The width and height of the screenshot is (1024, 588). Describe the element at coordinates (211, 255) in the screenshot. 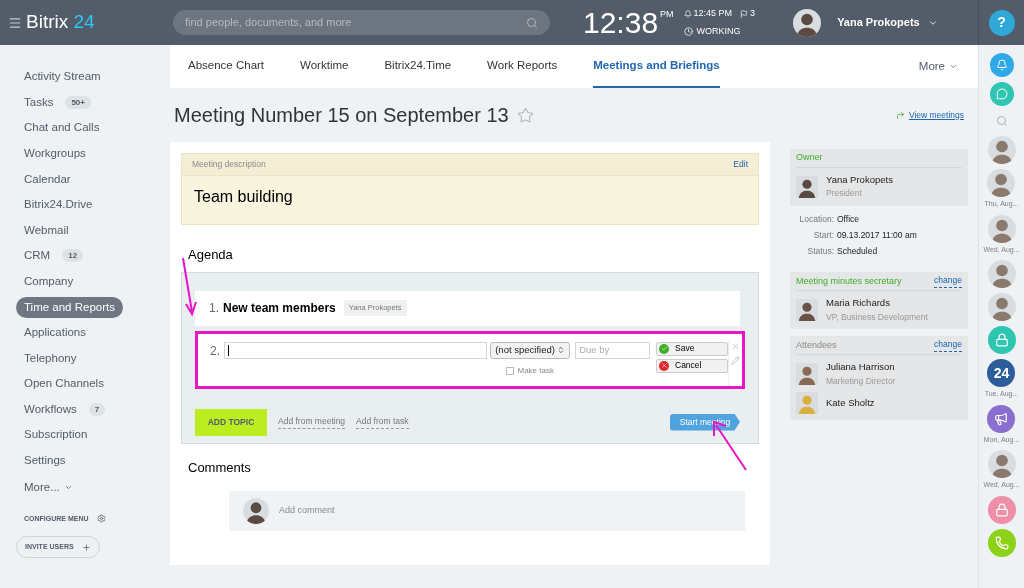

I see `section-heading: Agenda` at that location.